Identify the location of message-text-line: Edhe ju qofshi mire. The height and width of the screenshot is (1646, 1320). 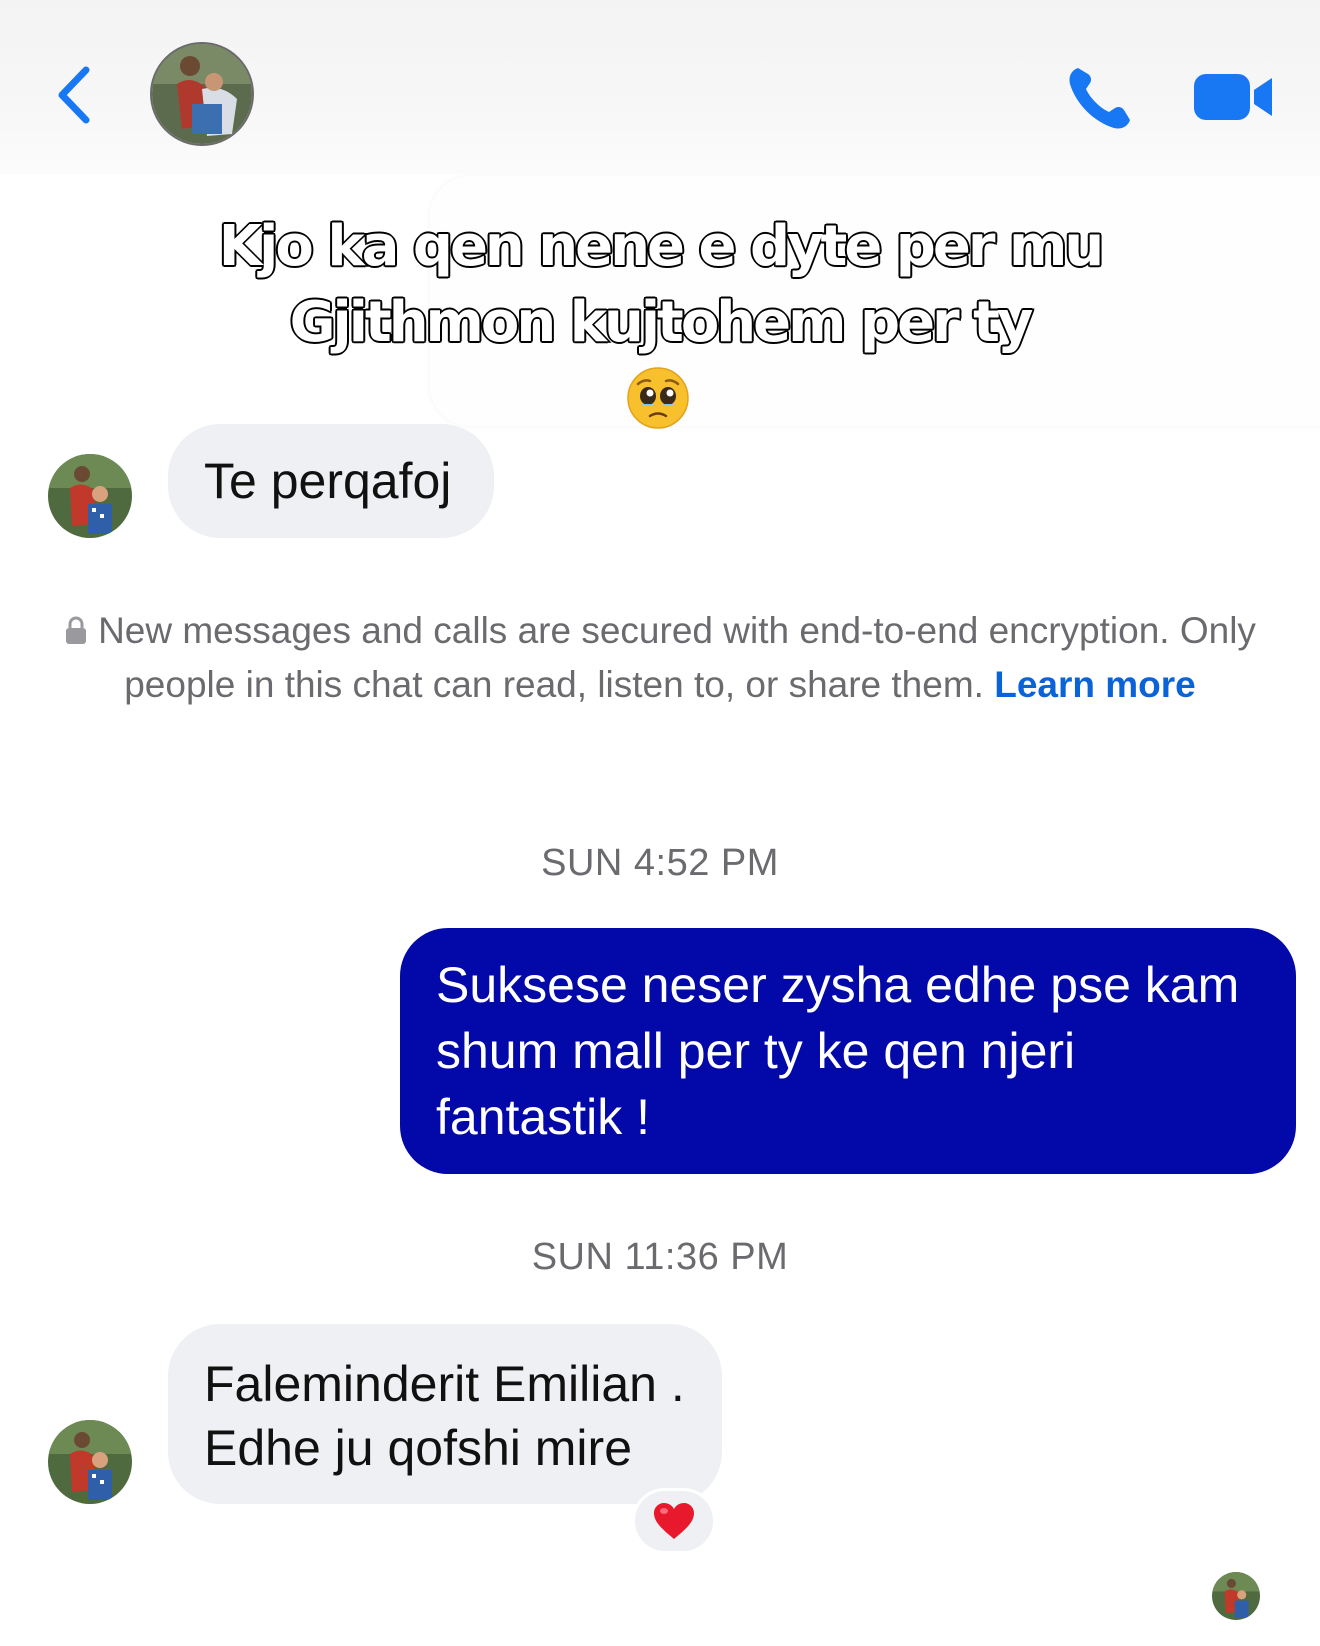
(418, 1448).